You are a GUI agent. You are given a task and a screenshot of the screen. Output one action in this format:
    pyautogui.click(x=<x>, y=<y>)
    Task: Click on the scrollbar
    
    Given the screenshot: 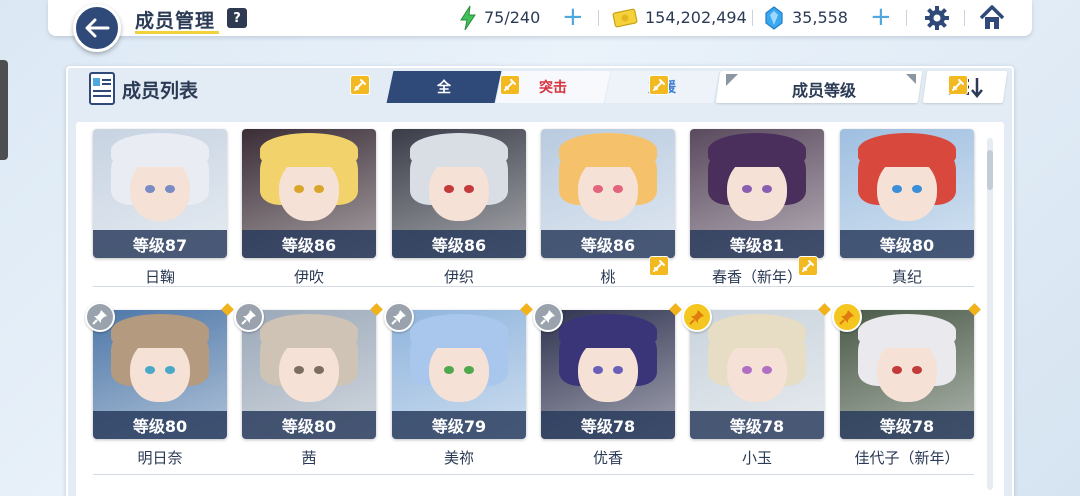 What is the action you would take?
    pyautogui.click(x=990, y=314)
    